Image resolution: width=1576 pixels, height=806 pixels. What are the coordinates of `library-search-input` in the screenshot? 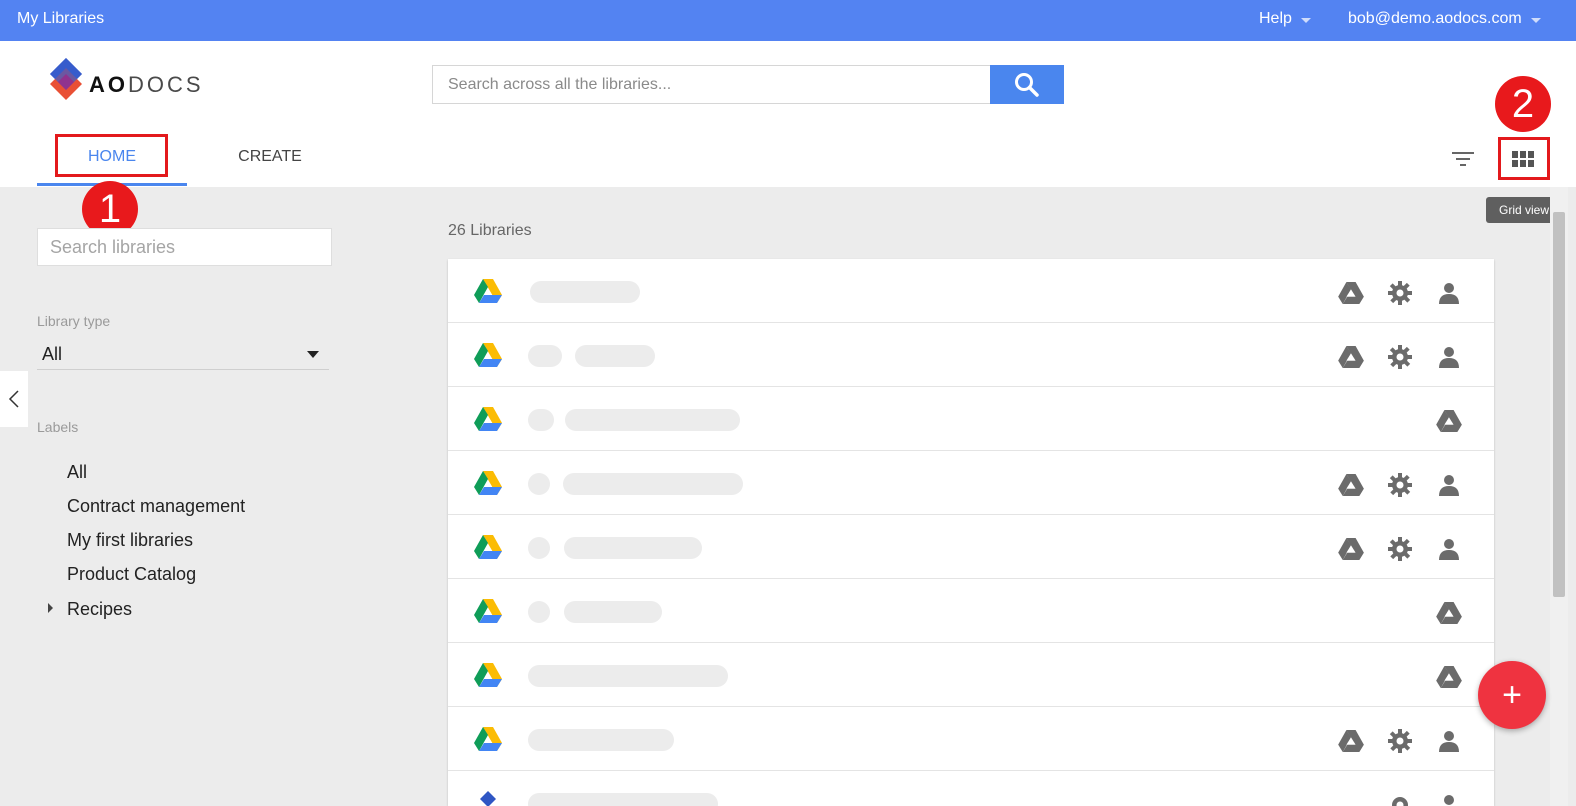 It's located at (184, 247).